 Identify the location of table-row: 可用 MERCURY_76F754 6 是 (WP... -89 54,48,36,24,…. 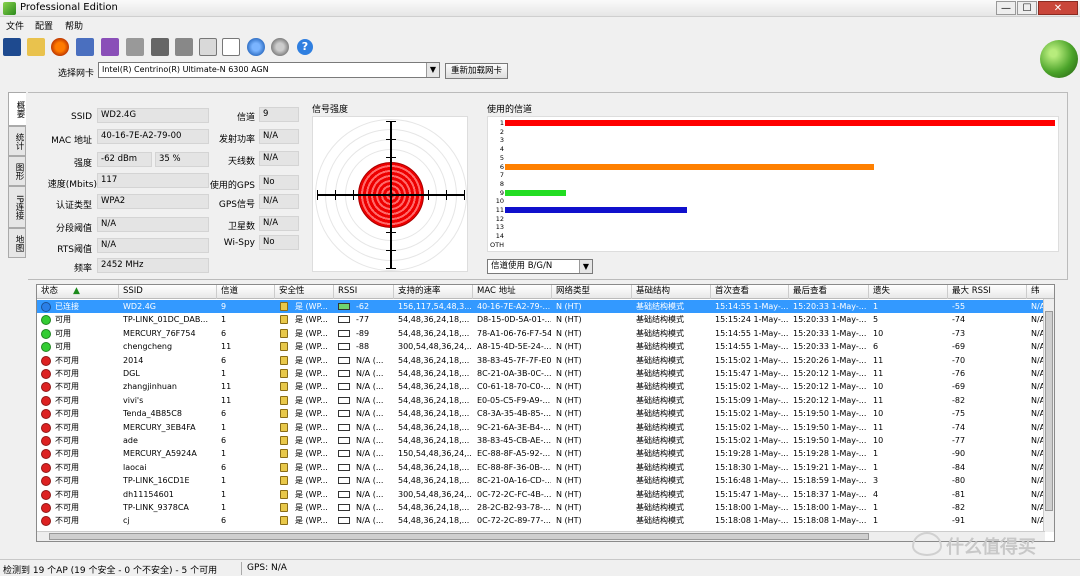
(541, 333).